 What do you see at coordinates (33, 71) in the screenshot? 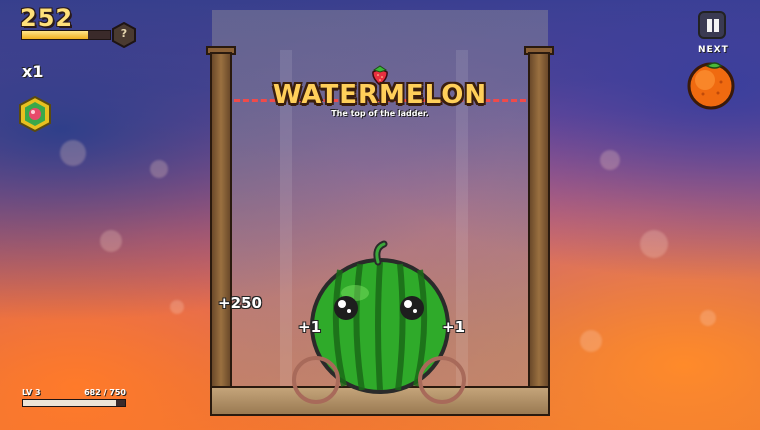
I see `multiplier-value: x1` at bounding box center [33, 71].